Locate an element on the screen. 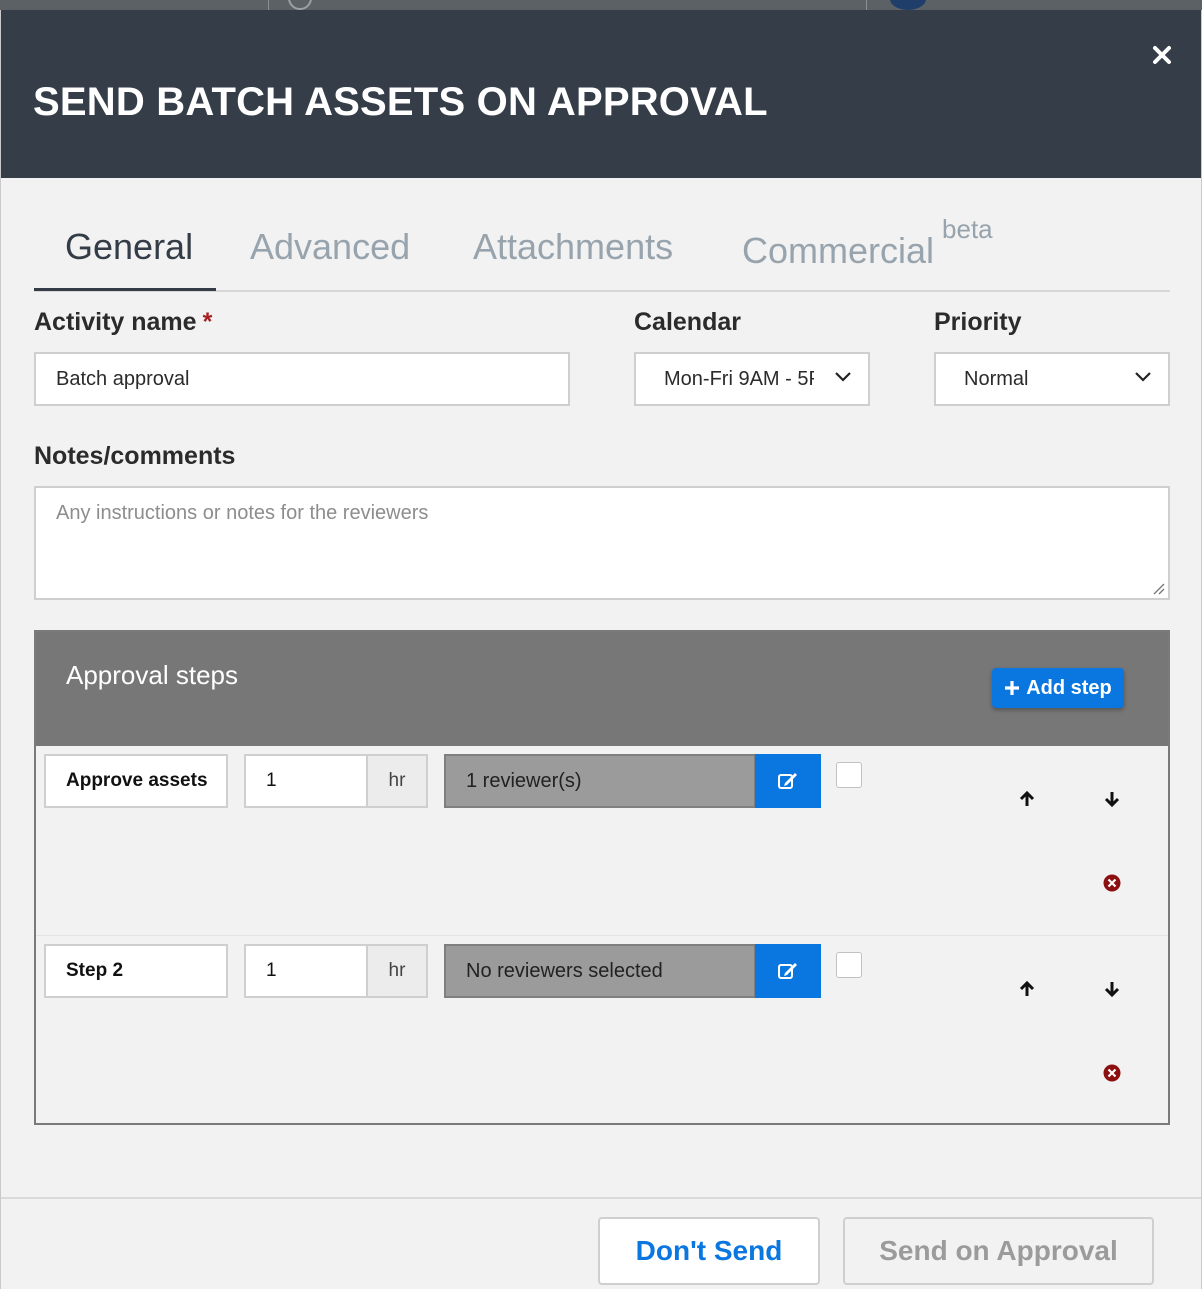 The width and height of the screenshot is (1202, 1289). tab-general: General is located at coordinates (129, 247).